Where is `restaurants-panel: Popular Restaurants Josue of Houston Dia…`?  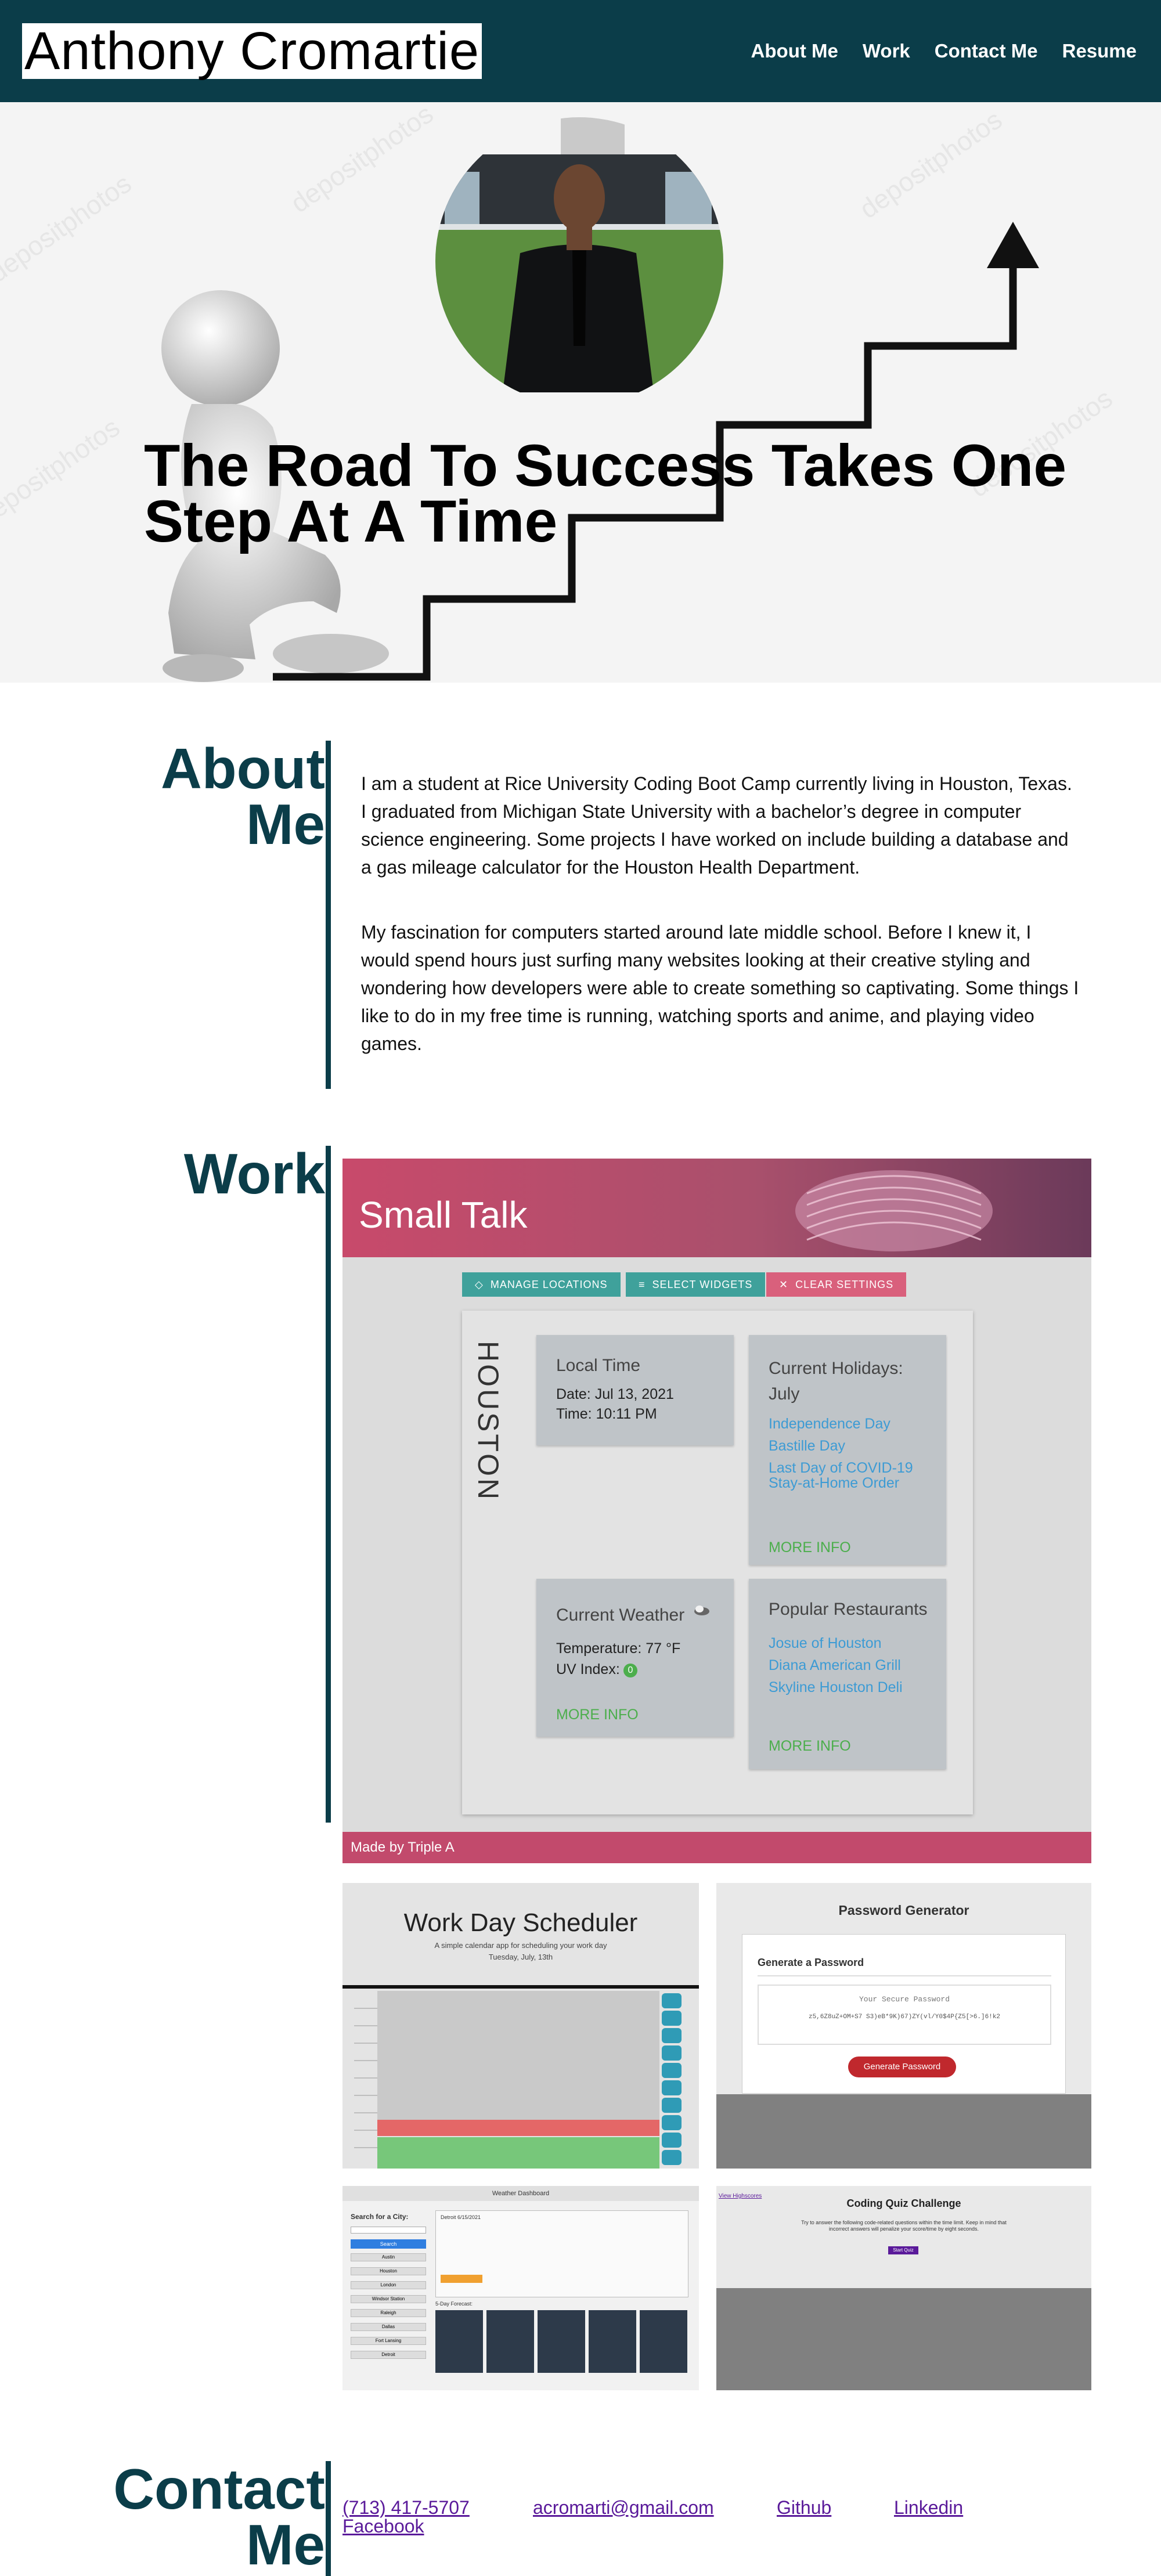 restaurants-panel: Popular Restaurants Josue of Houston Dia… is located at coordinates (847, 1674).